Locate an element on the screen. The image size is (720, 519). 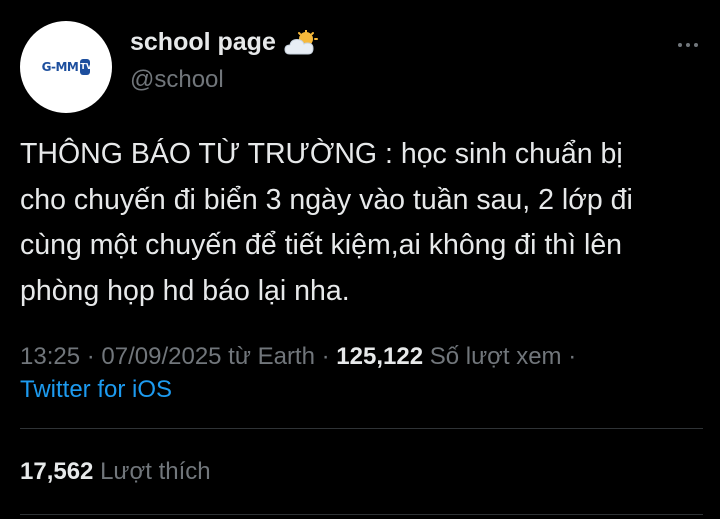
tweet-time: 13:25 is located at coordinates (50, 356).